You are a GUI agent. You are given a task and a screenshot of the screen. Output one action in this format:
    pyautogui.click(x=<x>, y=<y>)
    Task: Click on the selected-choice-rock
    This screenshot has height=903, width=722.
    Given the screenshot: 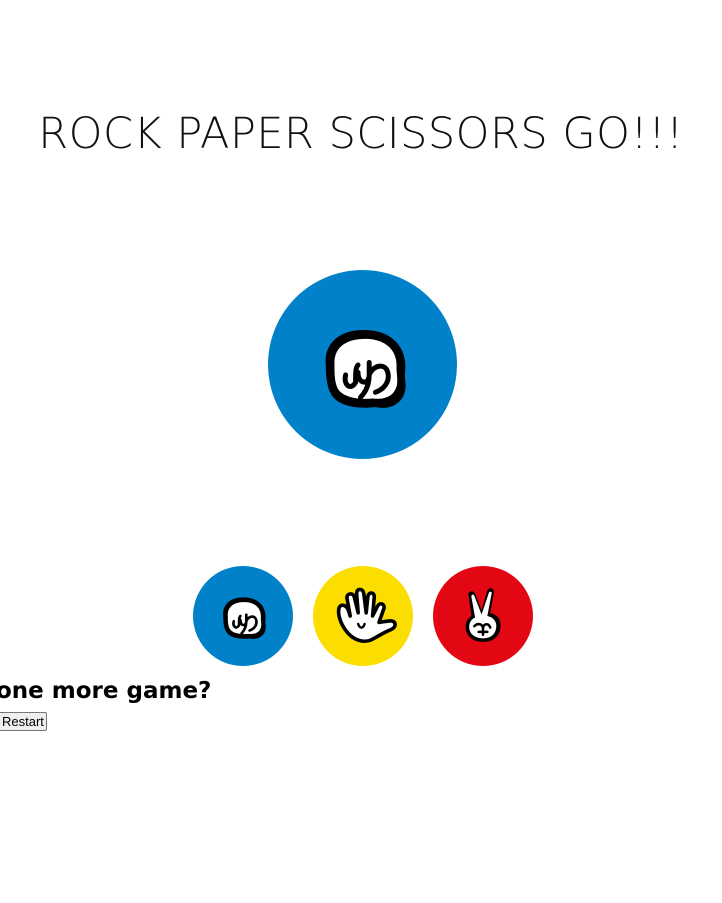 What is the action you would take?
    pyautogui.click(x=362, y=364)
    